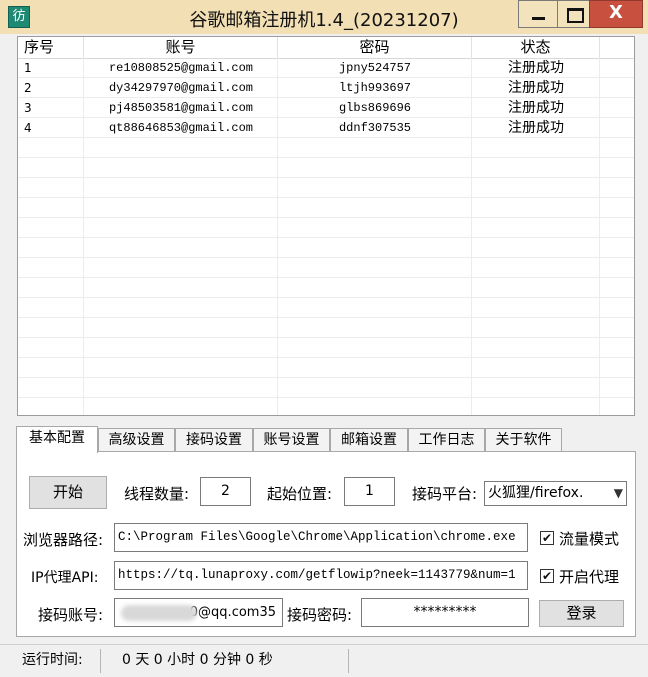 Image resolution: width=648 pixels, height=677 pixels. What do you see at coordinates (374, 88) in the screenshot?
I see `cell-password: ltjh993697` at bounding box center [374, 88].